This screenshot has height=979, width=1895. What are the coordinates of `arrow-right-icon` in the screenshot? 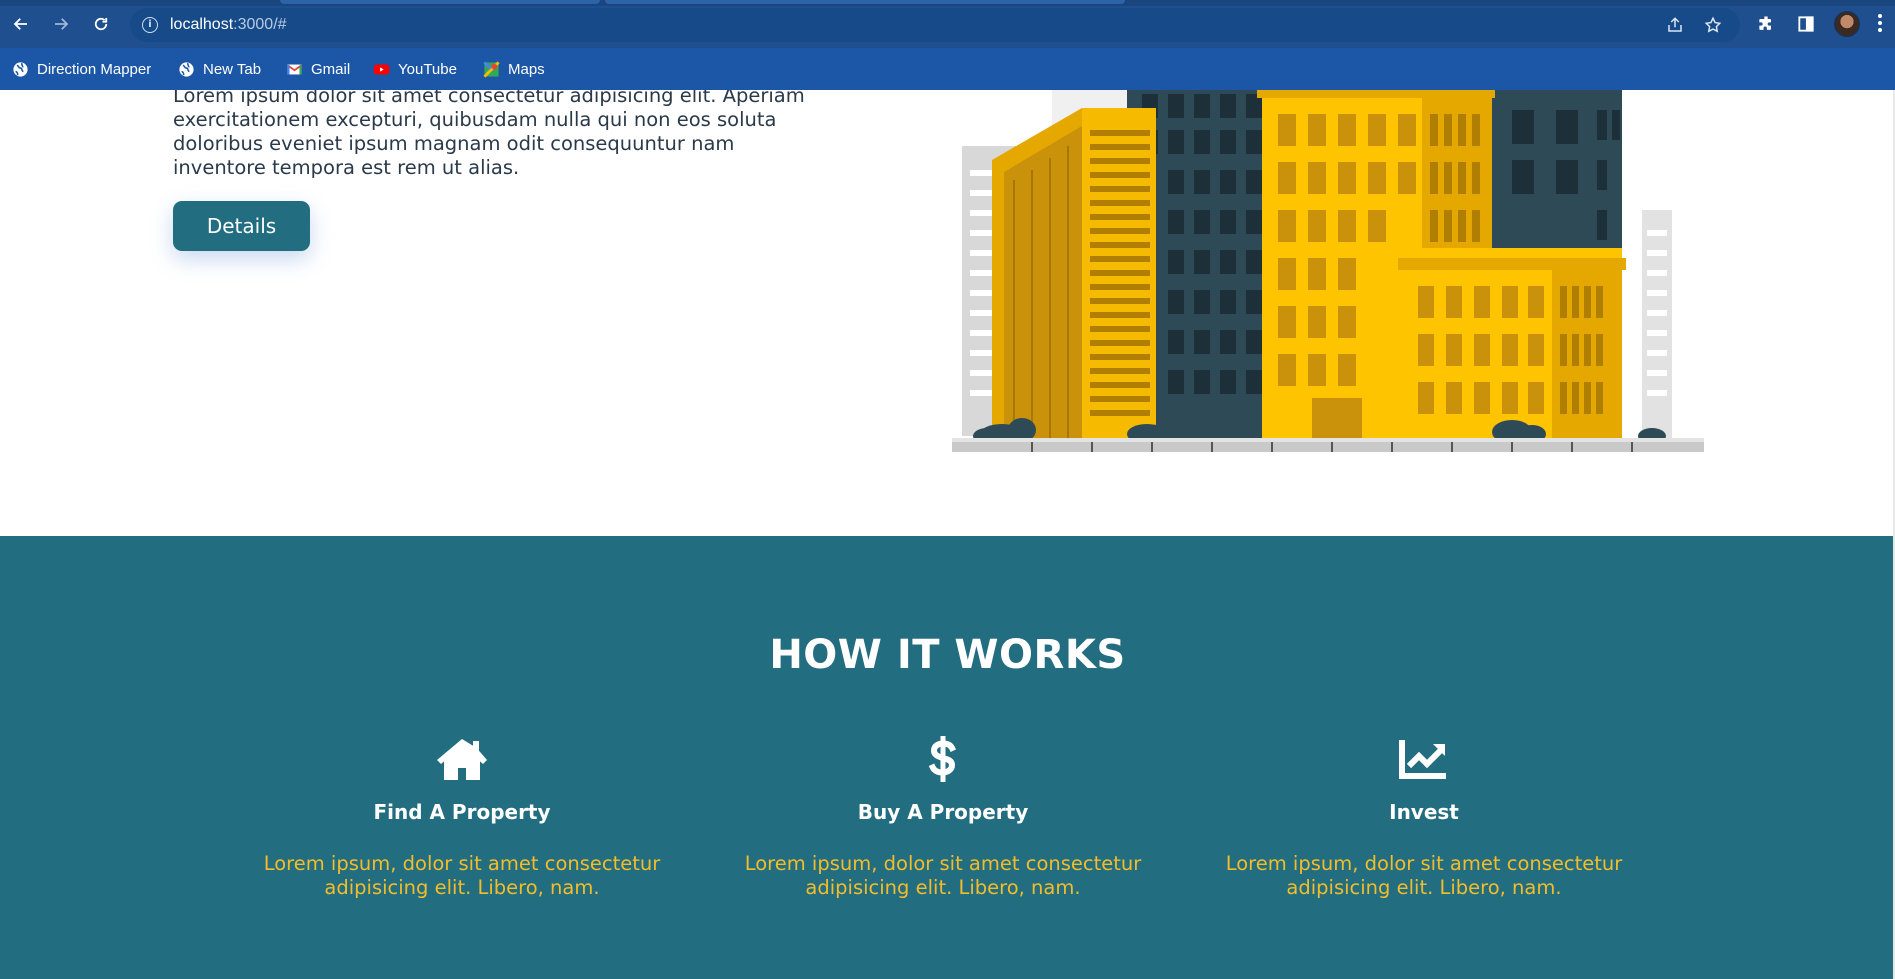 It's located at (62, 24).